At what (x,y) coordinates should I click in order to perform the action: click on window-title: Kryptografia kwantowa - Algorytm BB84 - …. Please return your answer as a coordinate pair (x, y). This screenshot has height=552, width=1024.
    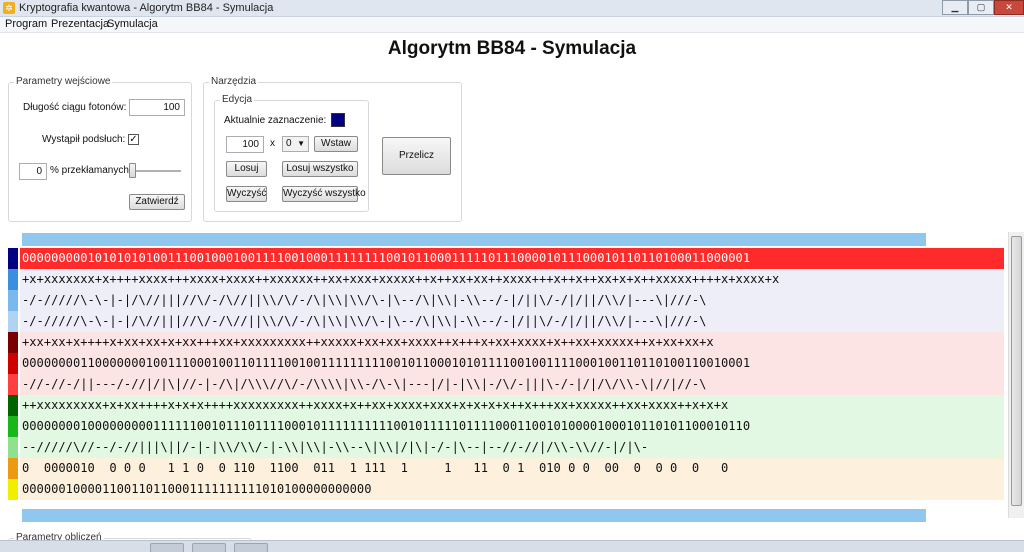
    Looking at the image, I should click on (146, 8).